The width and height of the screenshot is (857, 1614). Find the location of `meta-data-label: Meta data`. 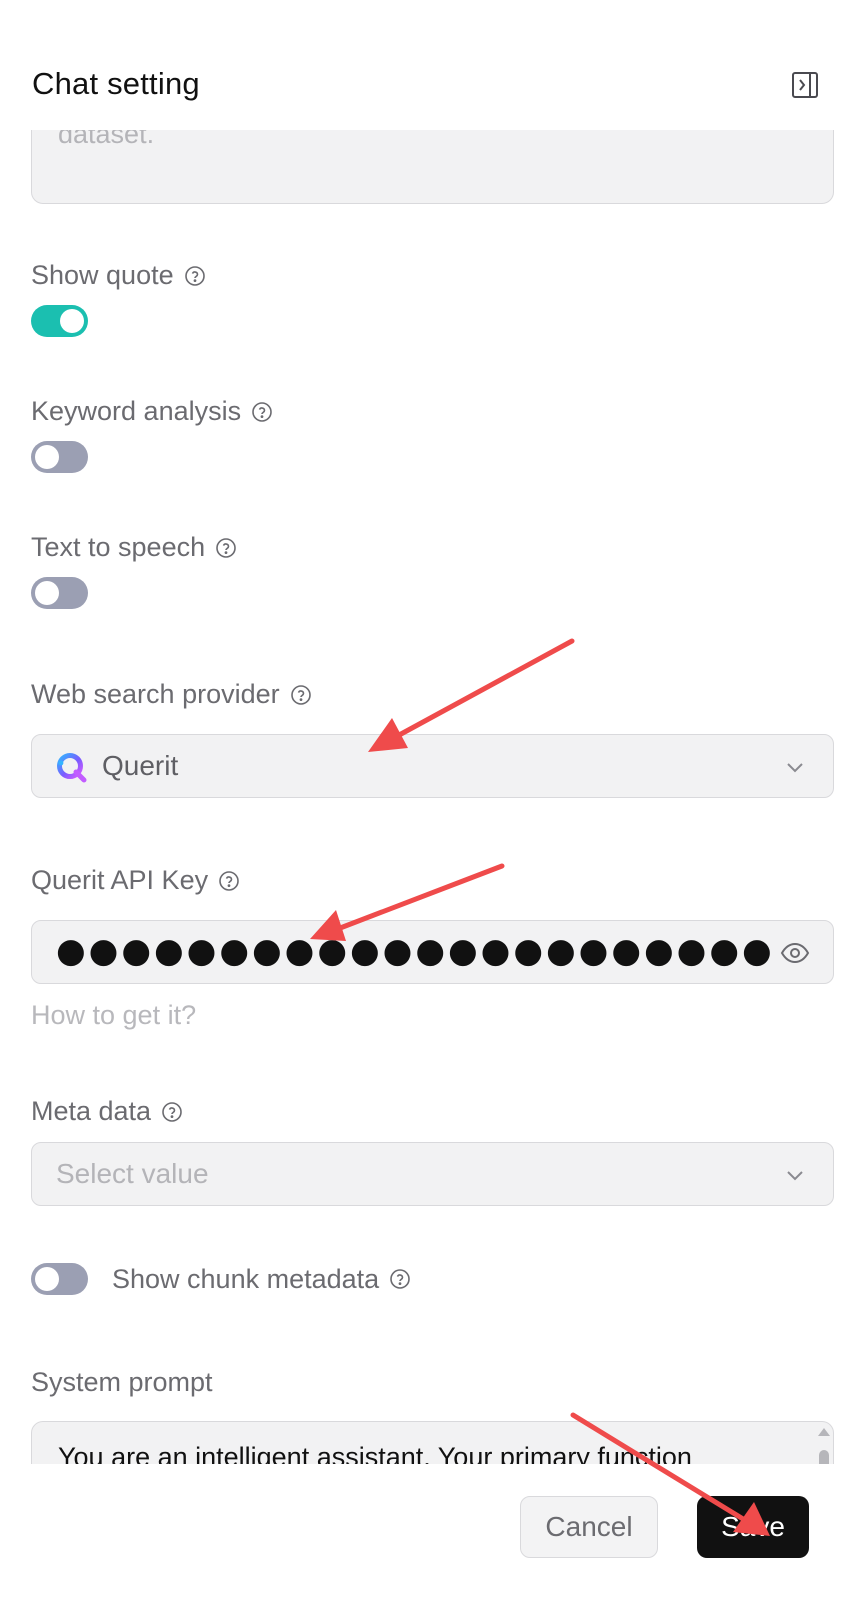

meta-data-label: Meta data is located at coordinates (107, 1111).